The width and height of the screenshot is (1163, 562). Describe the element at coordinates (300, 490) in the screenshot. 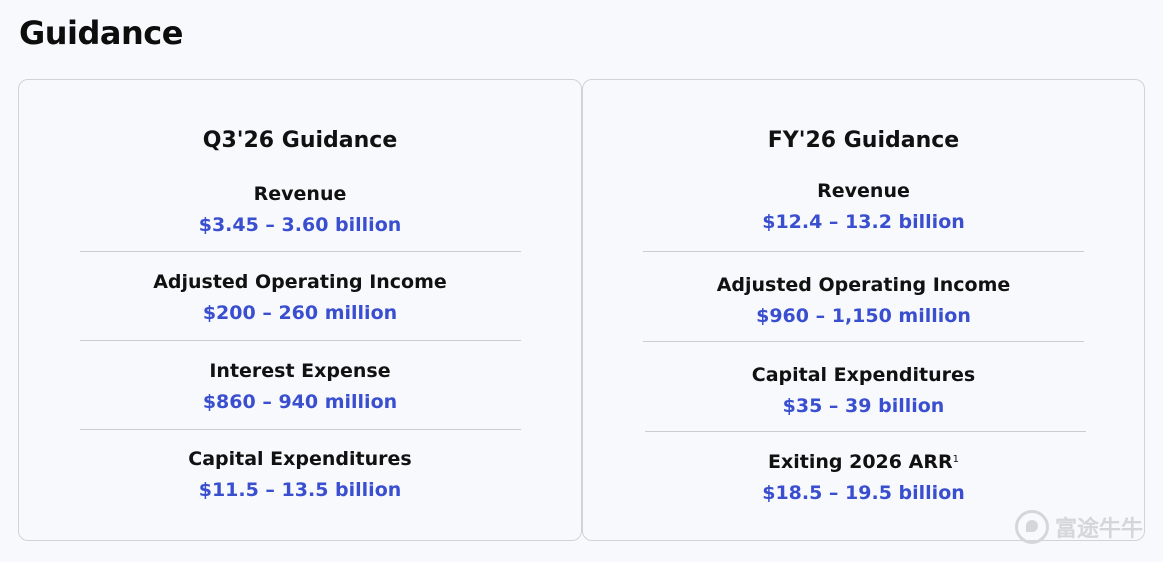

I see `metric-value: $11.5 – 13.5 billion` at that location.